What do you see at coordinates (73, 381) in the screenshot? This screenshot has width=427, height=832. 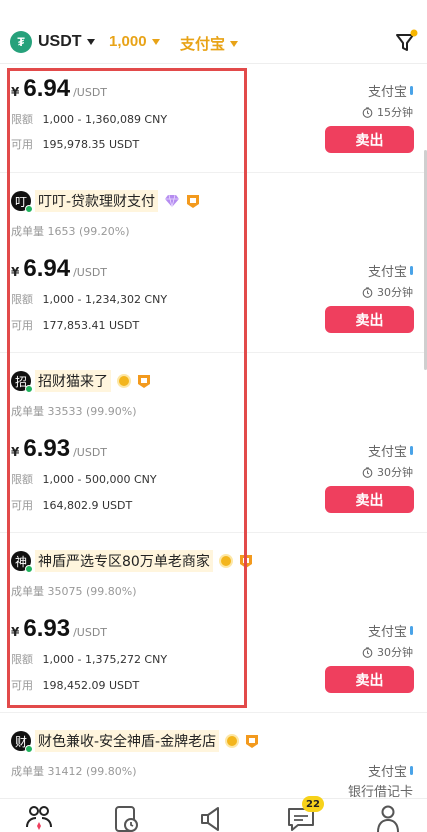 I see `merchant-name: 招财猫来了` at bounding box center [73, 381].